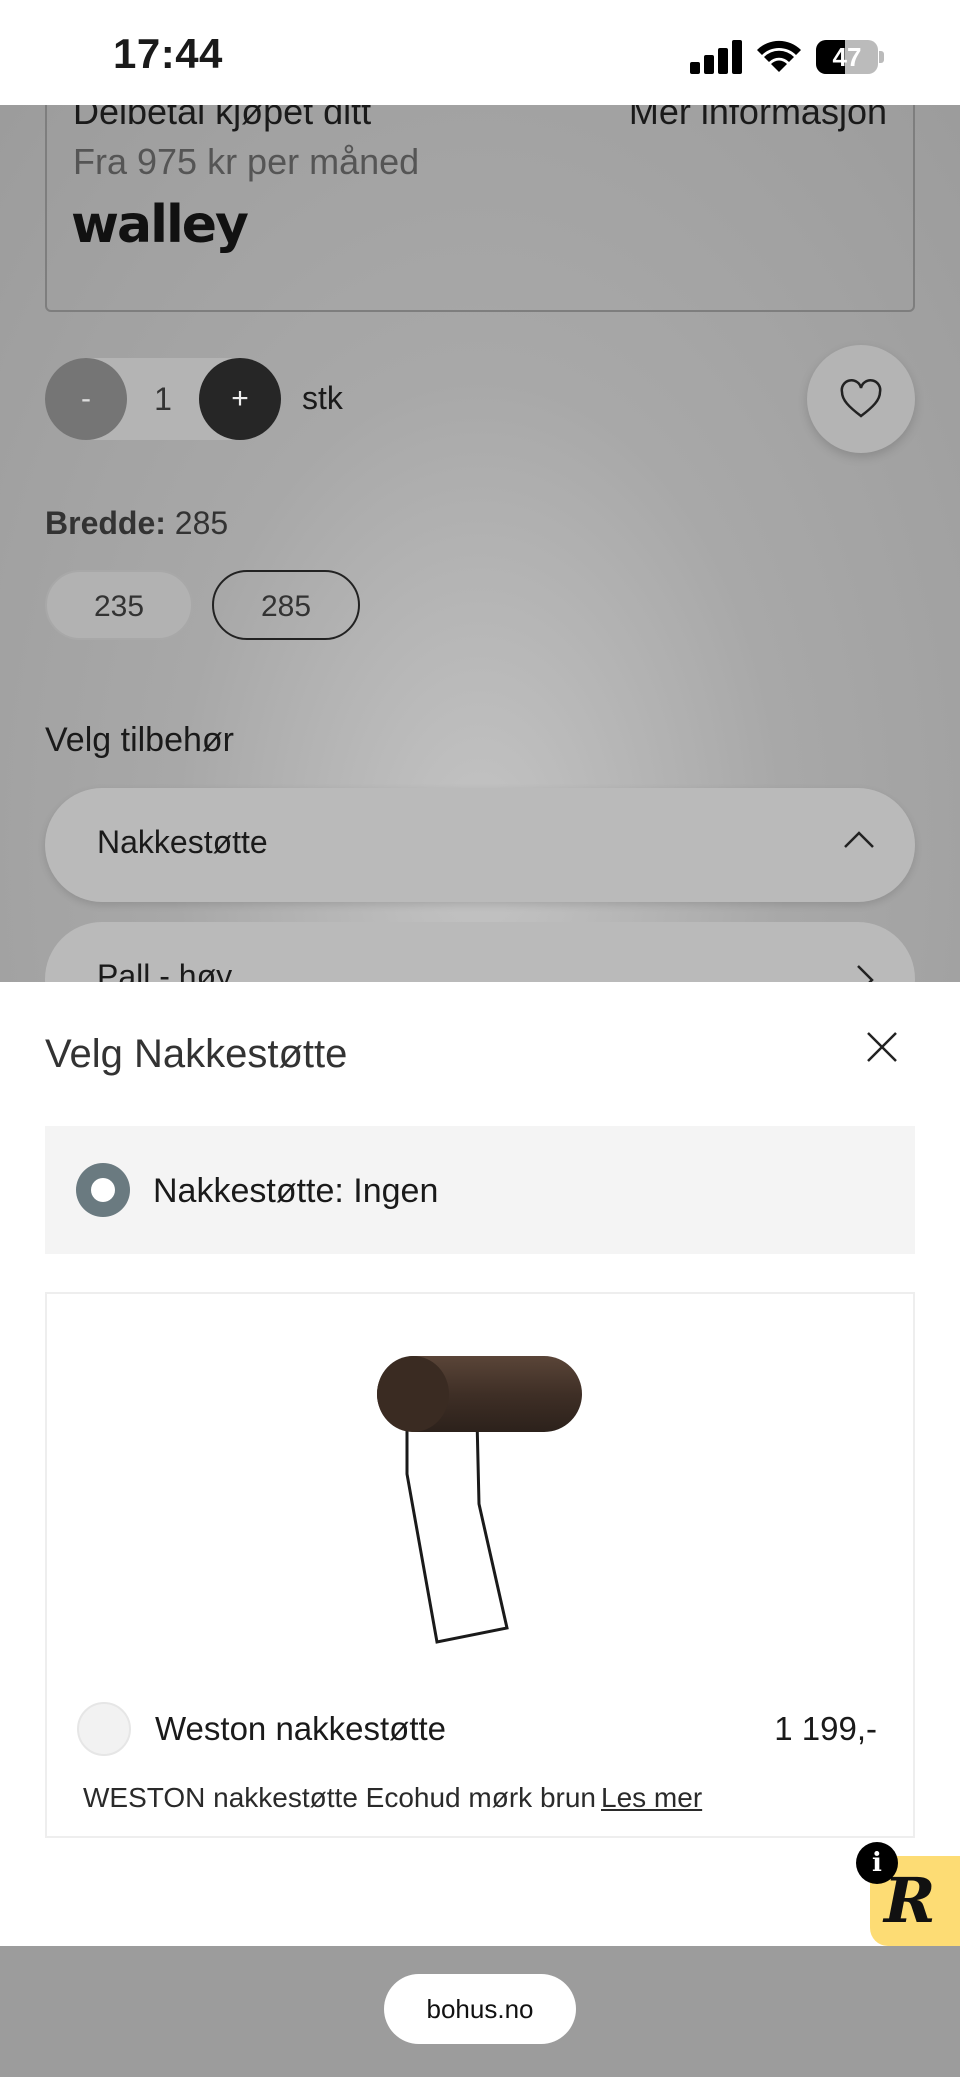  Describe the element at coordinates (222, 118) in the screenshot. I see `walley-title: Delbetal kjøpet ditt` at that location.